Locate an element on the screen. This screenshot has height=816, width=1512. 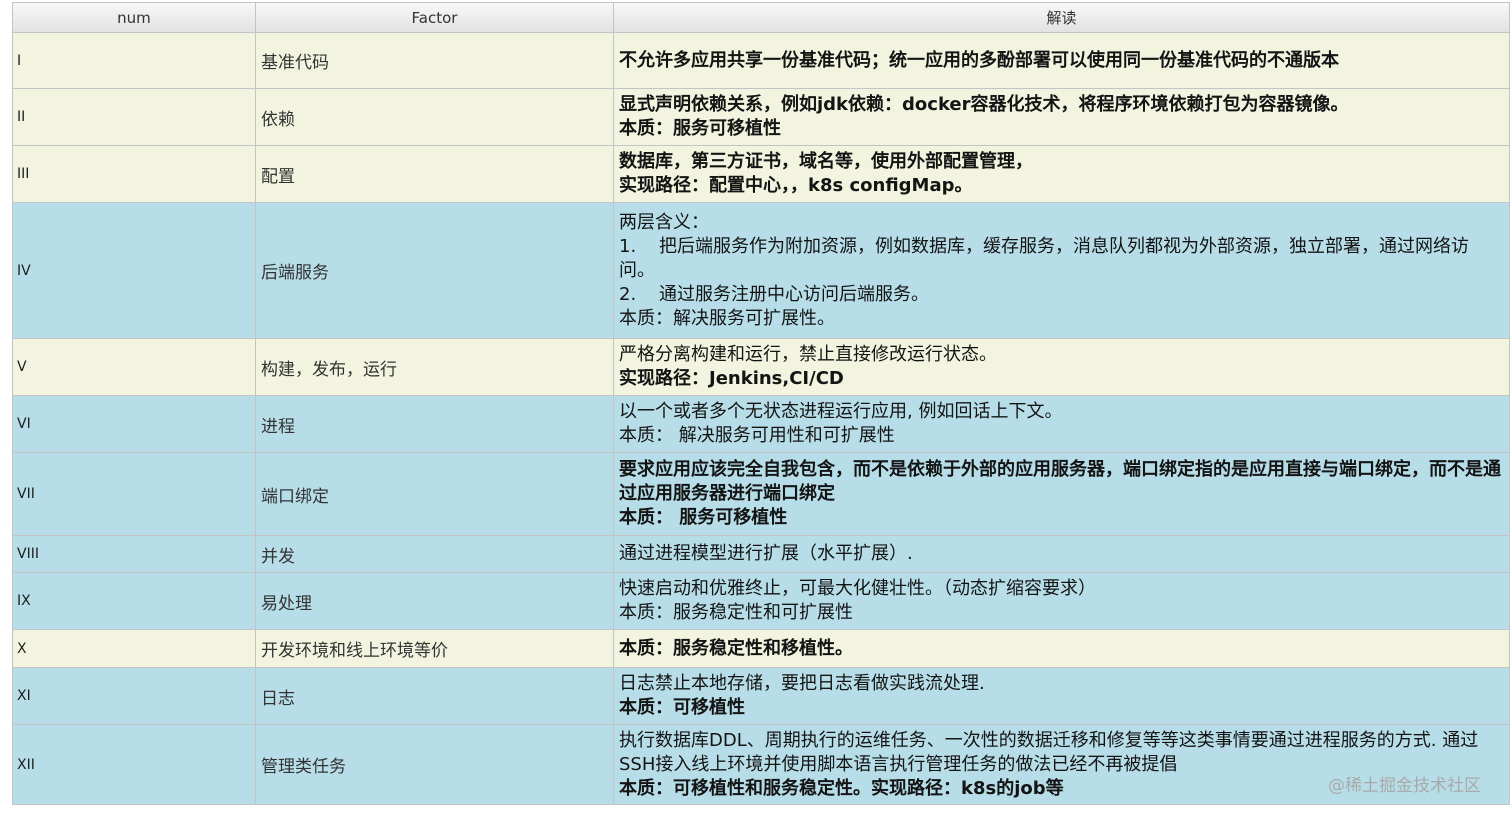
watermark: @稀土掘金技术社区 is located at coordinates (1404, 786).